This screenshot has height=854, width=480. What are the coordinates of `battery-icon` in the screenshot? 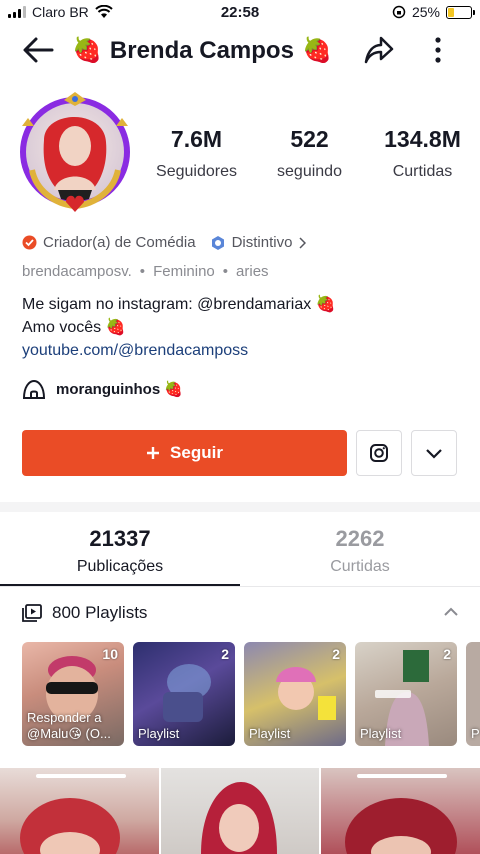 It's located at (460, 12).